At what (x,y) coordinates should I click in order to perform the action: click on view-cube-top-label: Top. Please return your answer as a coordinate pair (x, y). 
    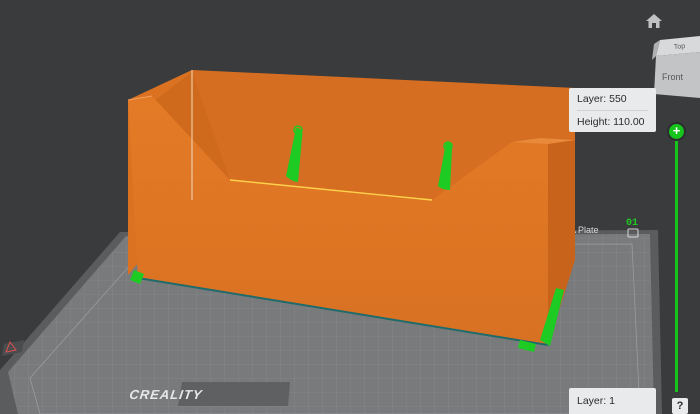
    Looking at the image, I should click on (680, 47).